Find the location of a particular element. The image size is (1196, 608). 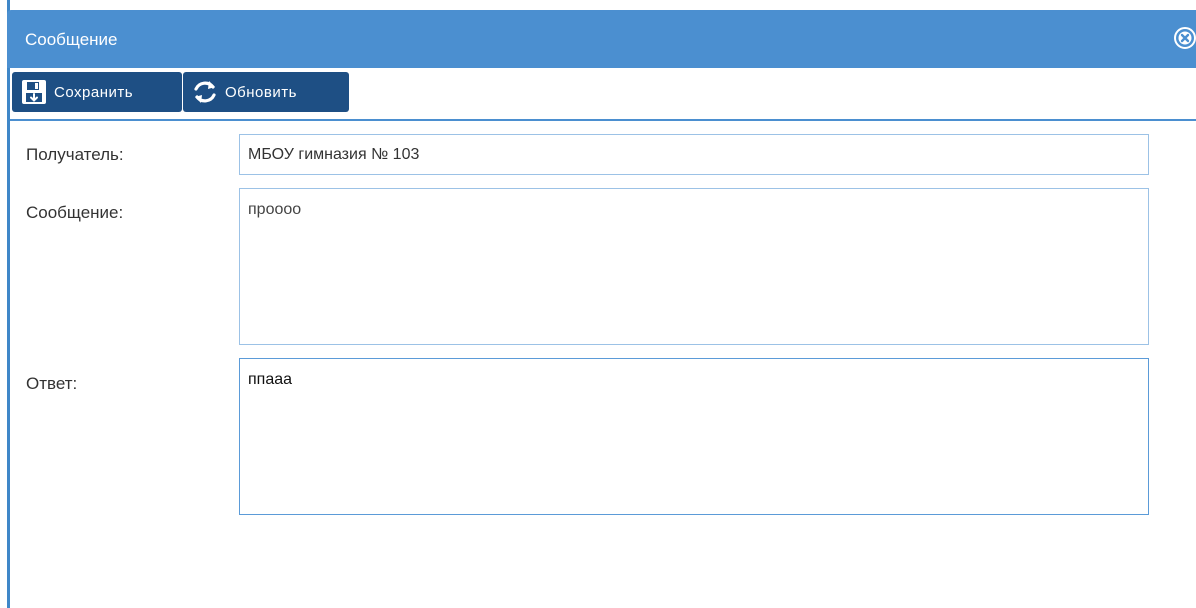

floppy-disk-icon is located at coordinates (34, 92).